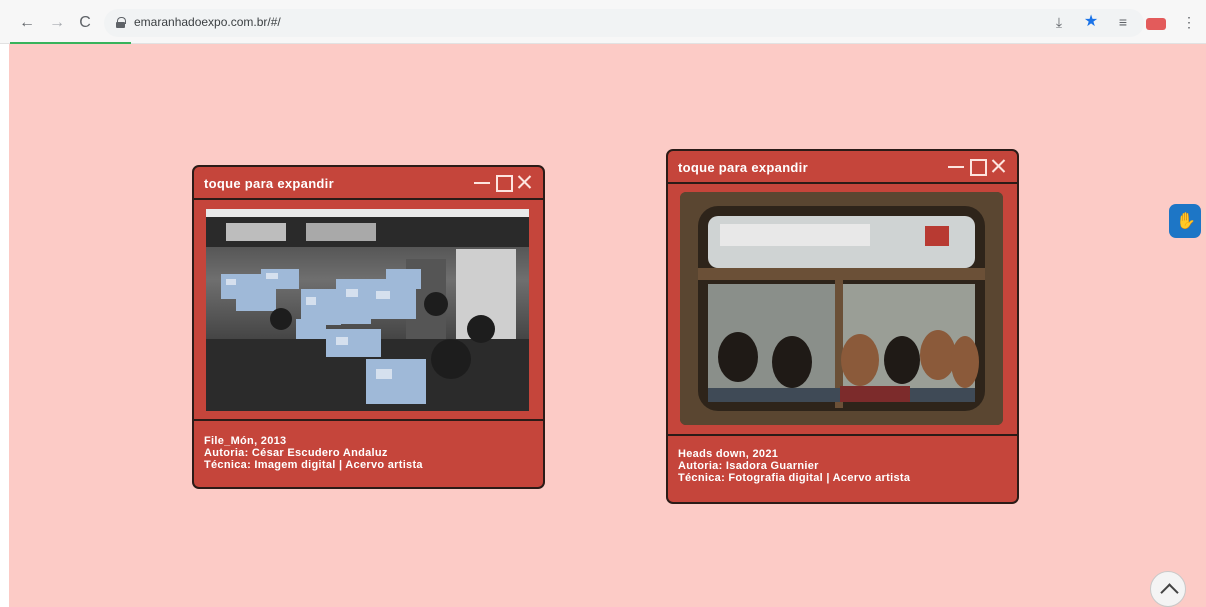 This screenshot has height=607, width=1206. What do you see at coordinates (1091, 22) in the screenshot?
I see `star-icon: ★` at bounding box center [1091, 22].